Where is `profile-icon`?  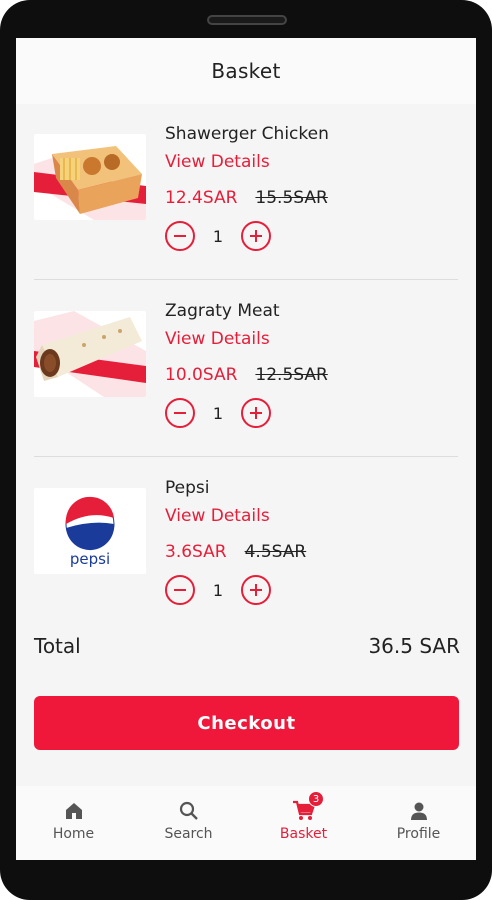
profile-icon is located at coordinates (418, 811).